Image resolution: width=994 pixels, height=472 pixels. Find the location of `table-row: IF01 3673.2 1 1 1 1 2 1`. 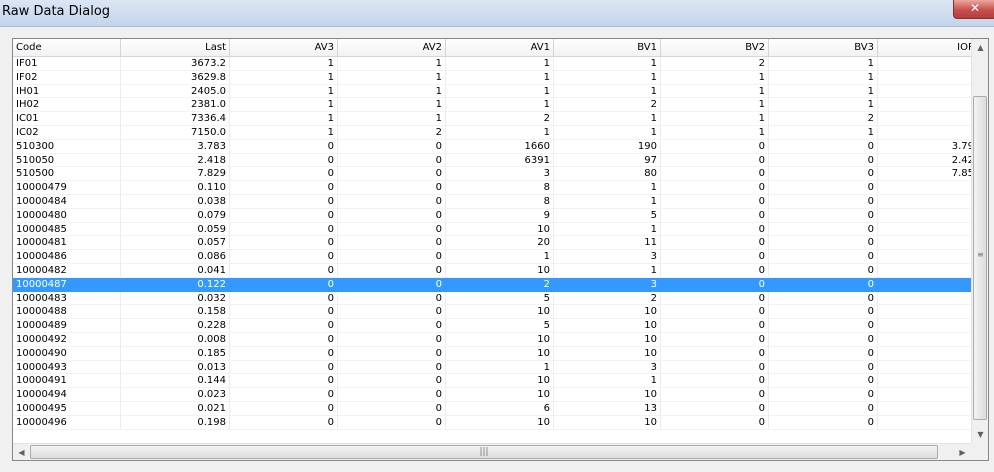

table-row: IF01 3673.2 1 1 1 1 2 1 is located at coordinates (495, 64).